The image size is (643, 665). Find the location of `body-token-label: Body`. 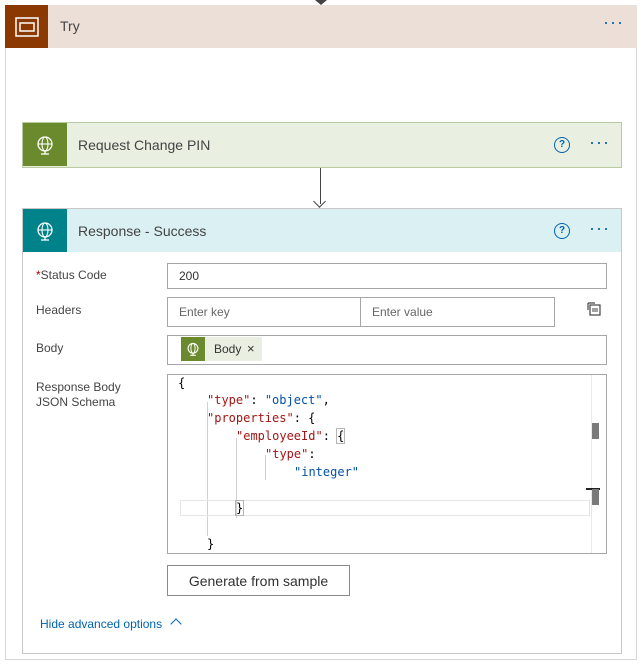

body-token-label: Body is located at coordinates (228, 349).